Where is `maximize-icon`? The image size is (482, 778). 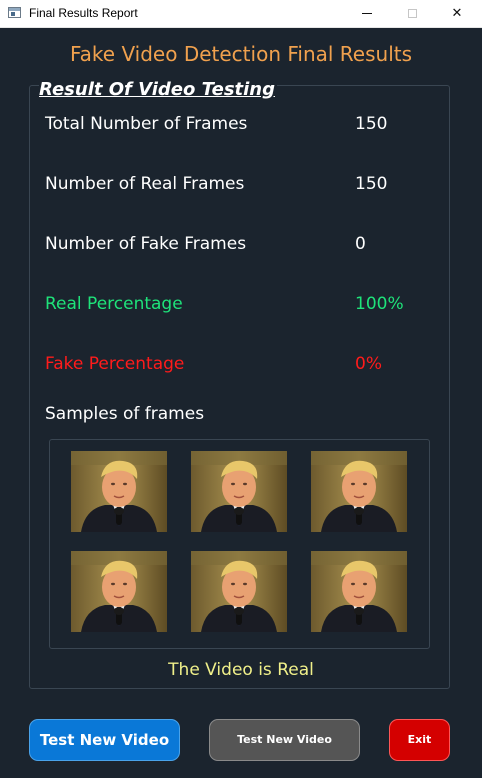 maximize-icon is located at coordinates (412, 14).